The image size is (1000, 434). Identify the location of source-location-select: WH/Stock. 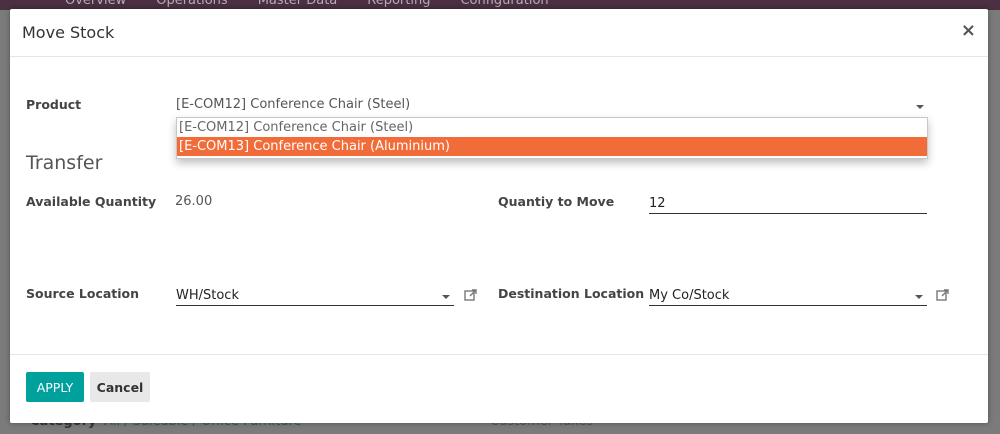
(315, 296).